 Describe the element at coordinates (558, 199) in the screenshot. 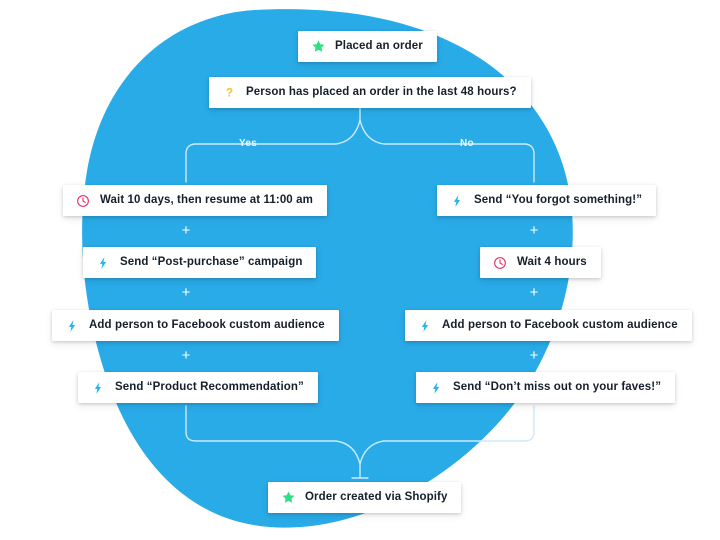

I see `node-label: Send “You forgot something!”` at that location.